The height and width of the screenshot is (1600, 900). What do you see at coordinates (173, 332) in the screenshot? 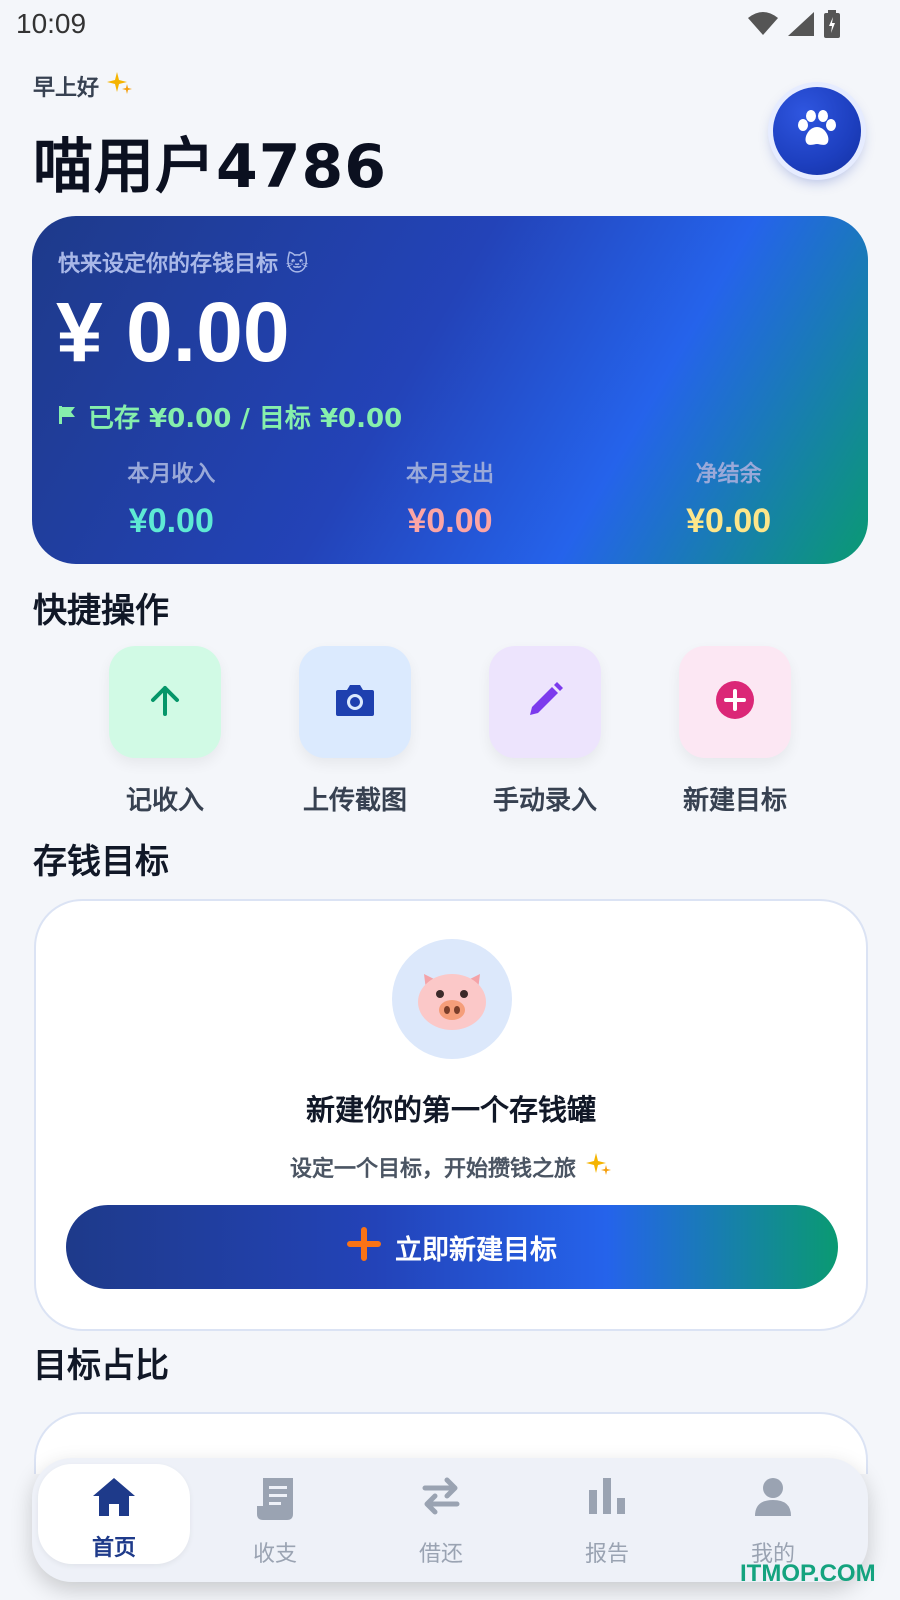
I see `total-saved-amount: ¥ 0.00` at bounding box center [173, 332].